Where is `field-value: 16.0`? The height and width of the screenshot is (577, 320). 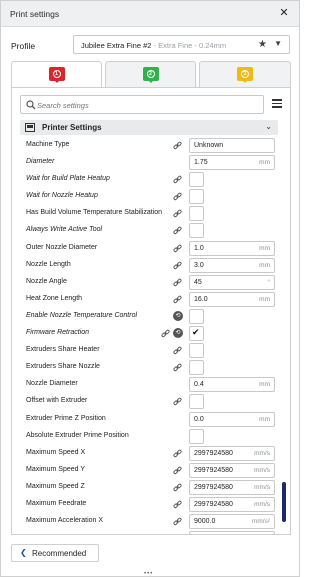
field-value: 16.0 is located at coordinates (201, 299).